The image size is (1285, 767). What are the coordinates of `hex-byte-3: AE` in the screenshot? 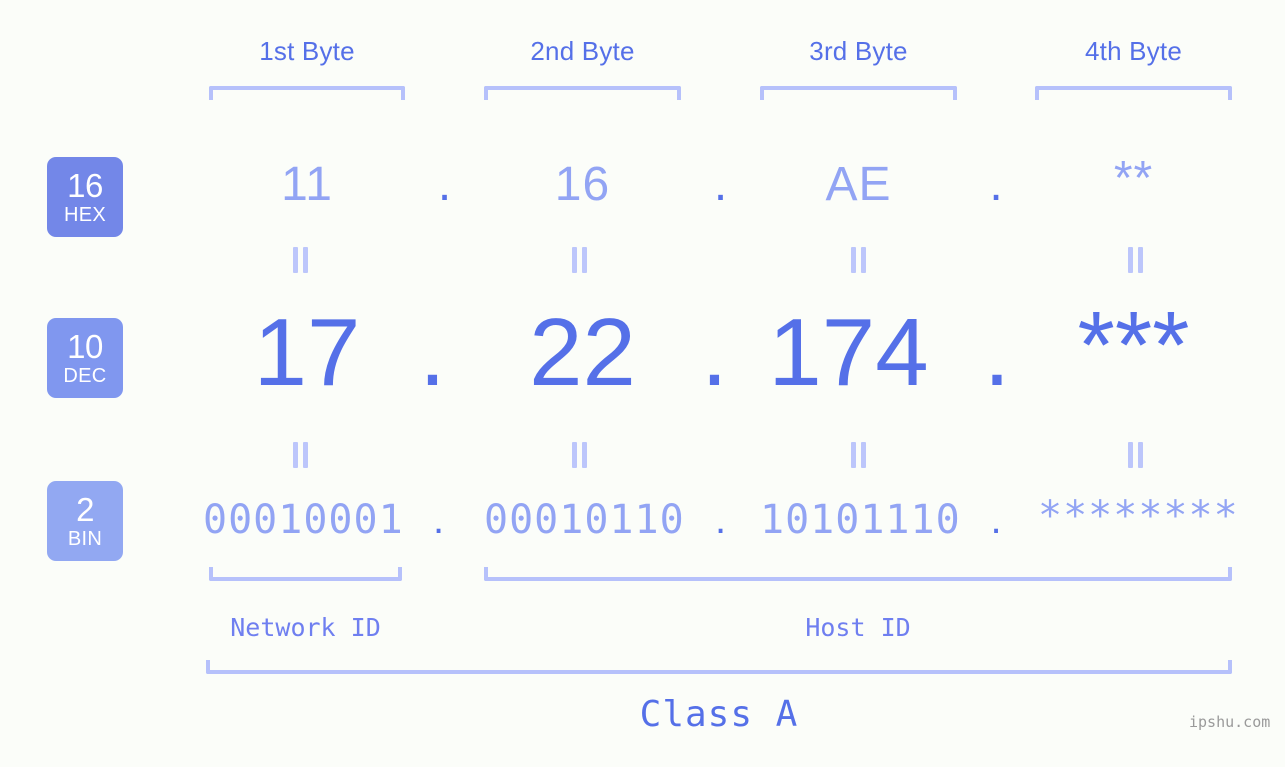 It's located at (858, 184).